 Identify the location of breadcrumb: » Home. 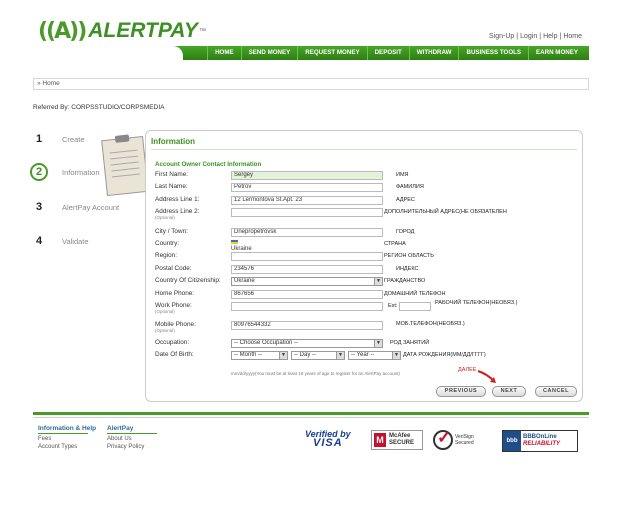
(311, 84).